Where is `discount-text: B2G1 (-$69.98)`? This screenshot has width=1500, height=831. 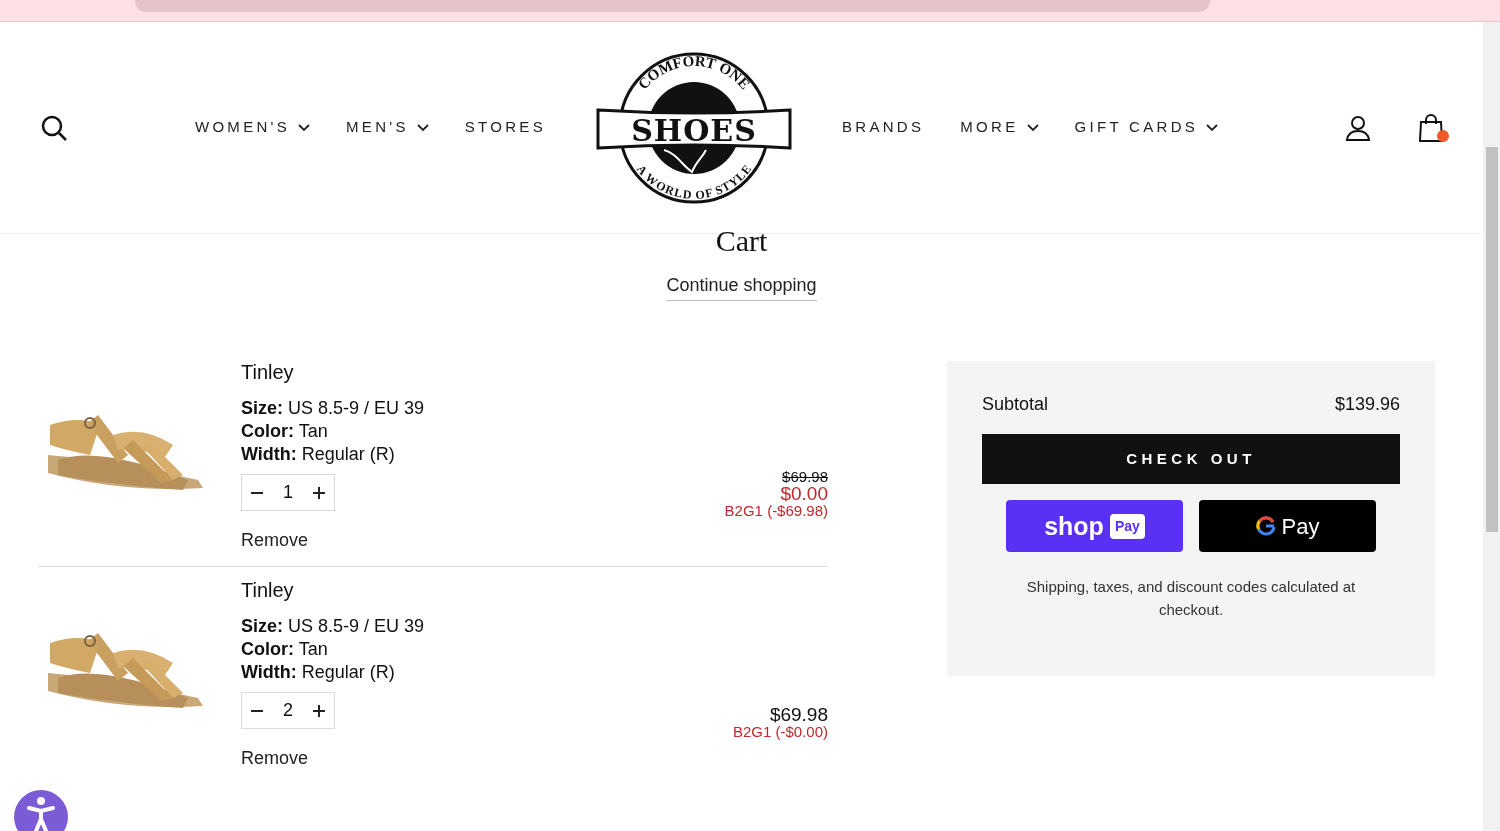
discount-text: B2G1 (-$69.98) is located at coordinates (776, 510).